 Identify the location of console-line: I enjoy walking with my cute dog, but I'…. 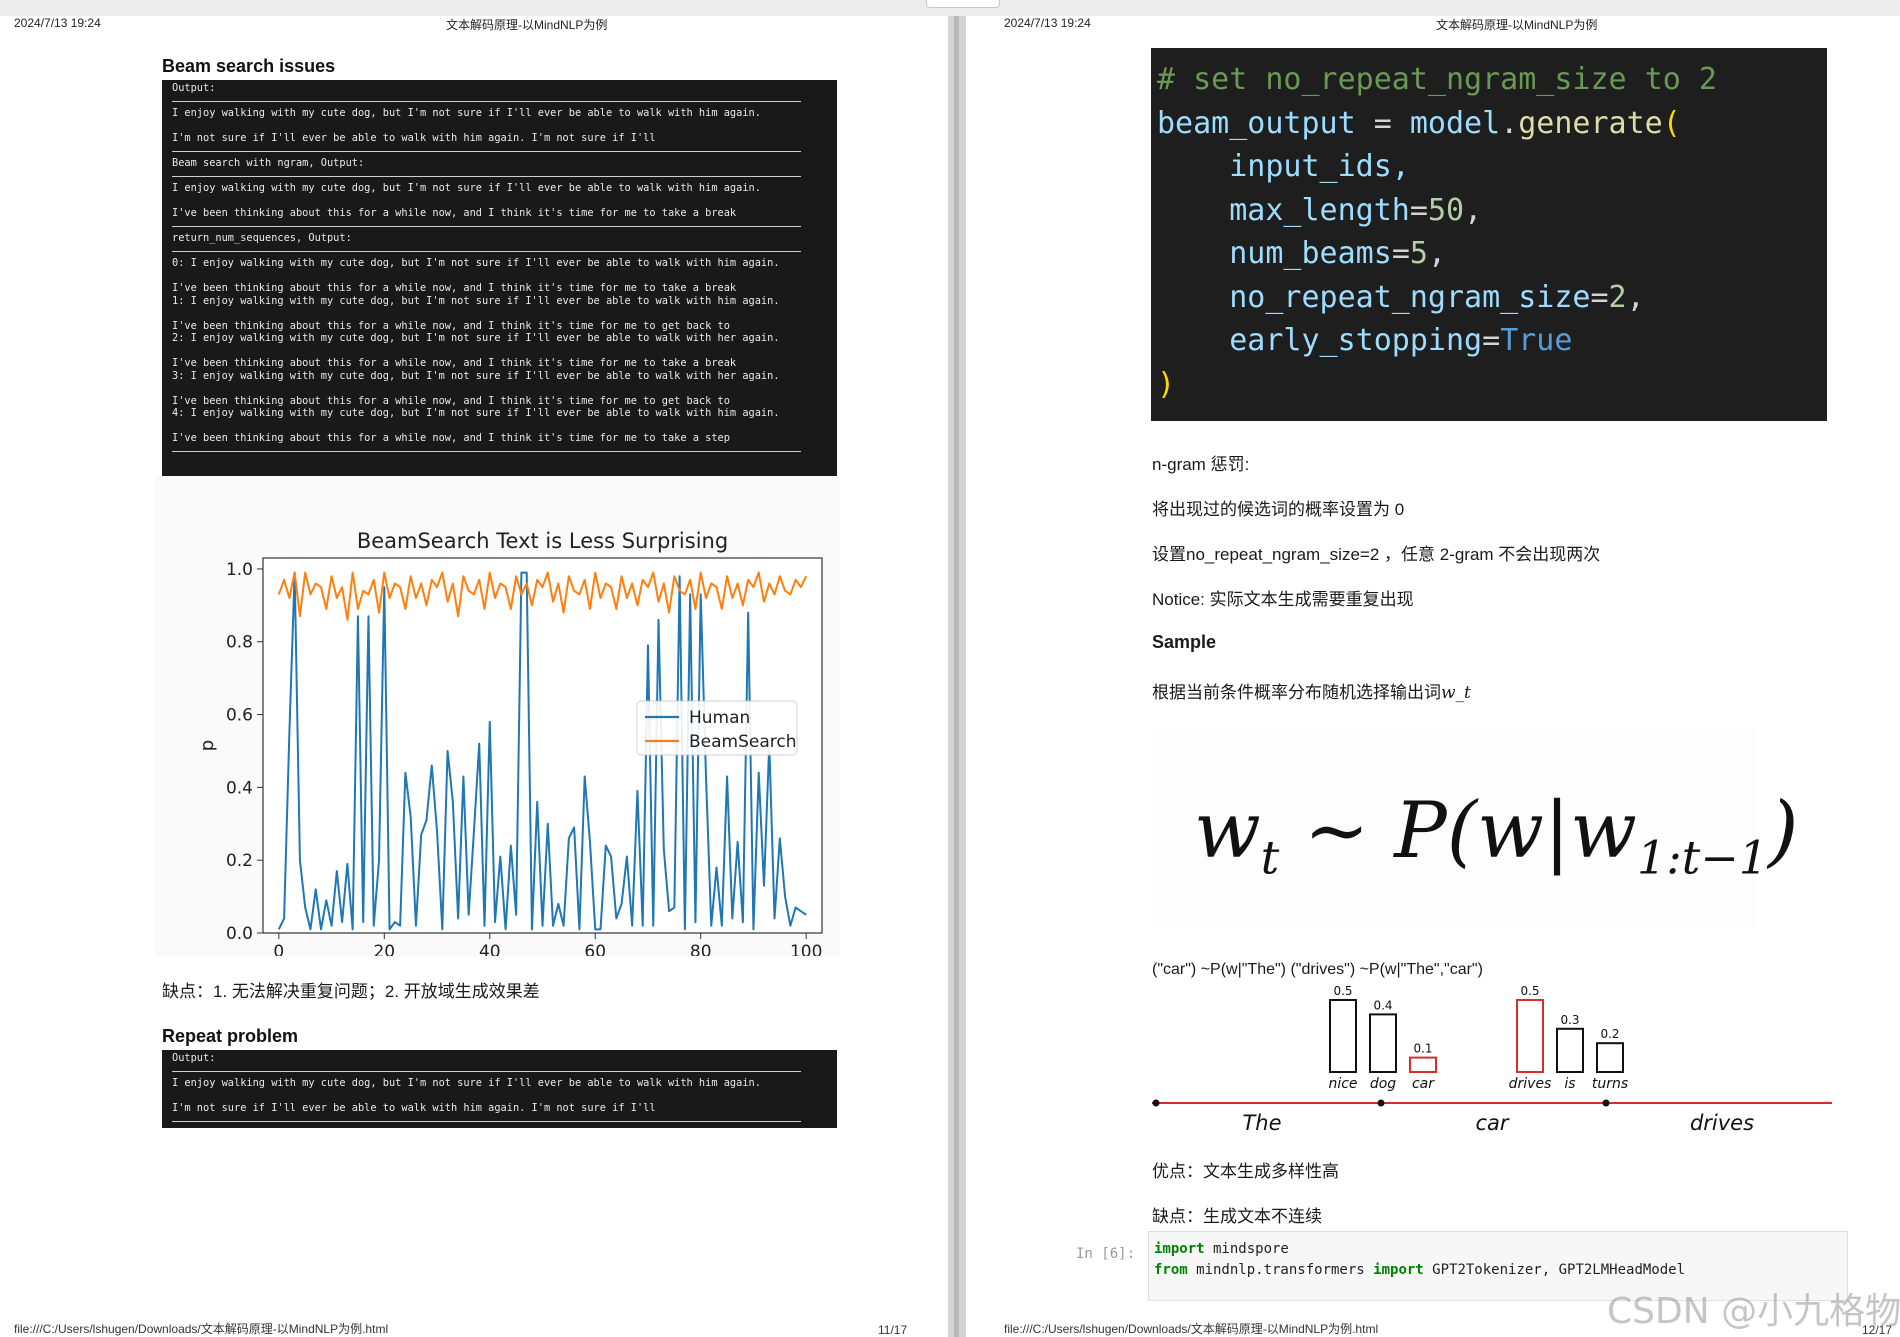
(466, 1083).